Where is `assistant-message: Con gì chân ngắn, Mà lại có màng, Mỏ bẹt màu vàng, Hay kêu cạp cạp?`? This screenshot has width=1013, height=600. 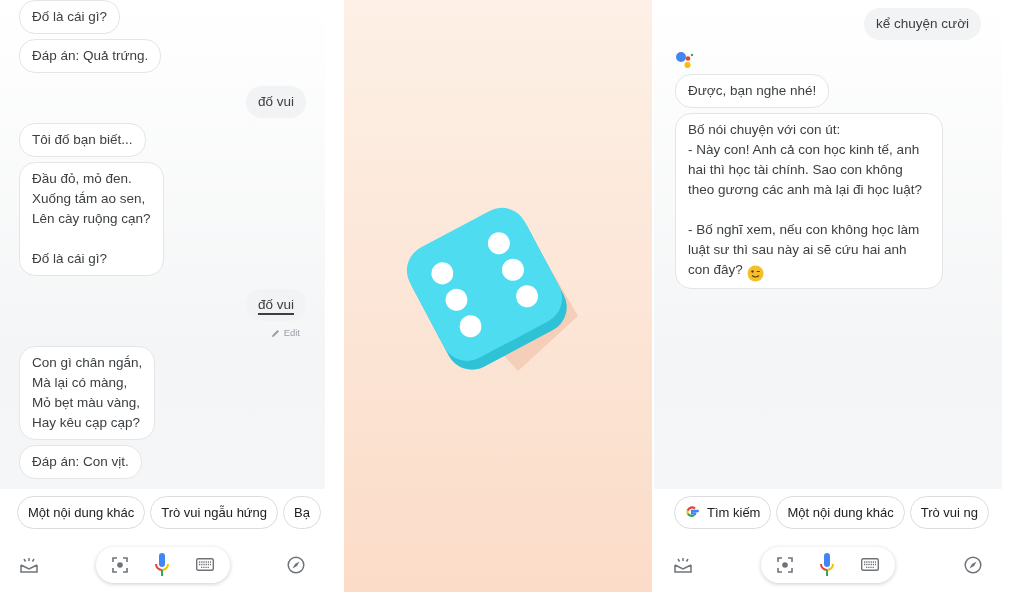 assistant-message: Con gì chân ngắn, Mà lại có màng, Mỏ bẹt màu vàng, Hay kêu cạp cạp? is located at coordinates (87, 392).